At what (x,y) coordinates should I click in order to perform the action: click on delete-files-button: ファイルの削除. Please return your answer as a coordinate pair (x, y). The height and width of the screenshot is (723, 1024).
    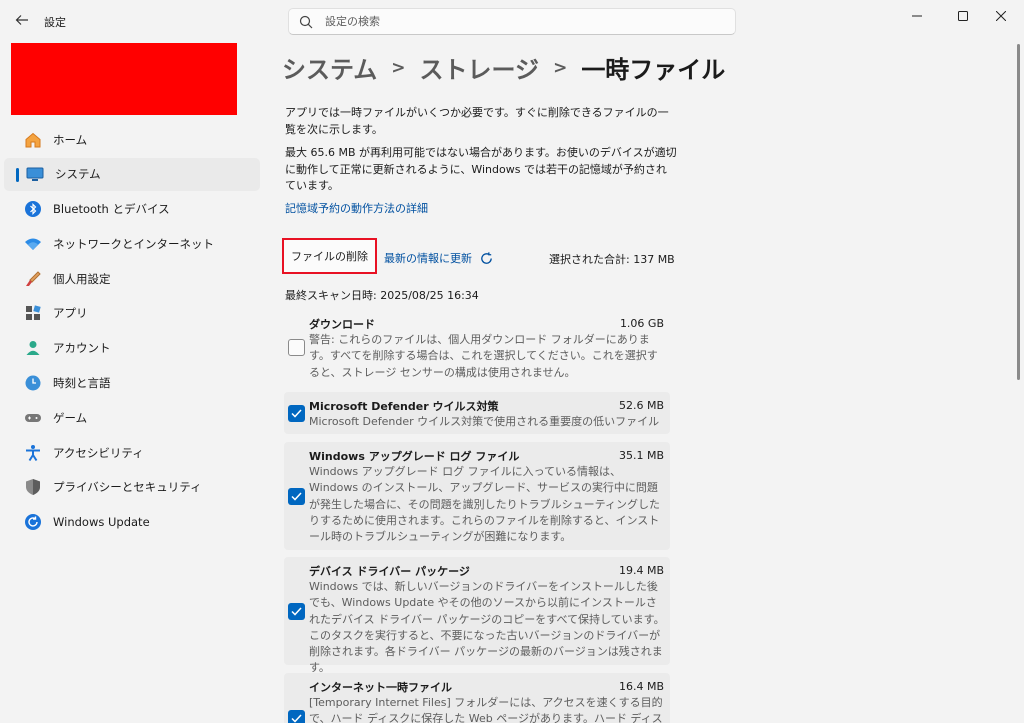
    Looking at the image, I should click on (329, 256).